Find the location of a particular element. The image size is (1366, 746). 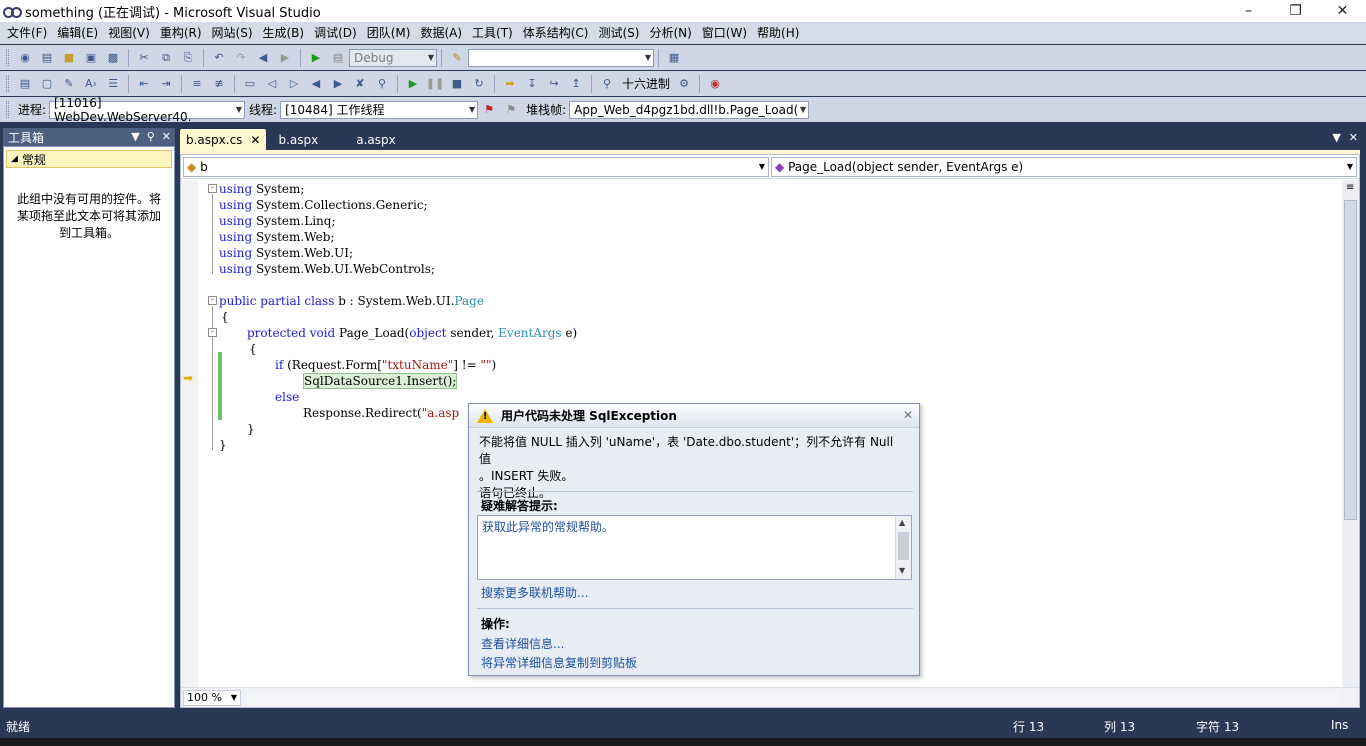

stop-debugging-icon: ■ is located at coordinates (457, 84).